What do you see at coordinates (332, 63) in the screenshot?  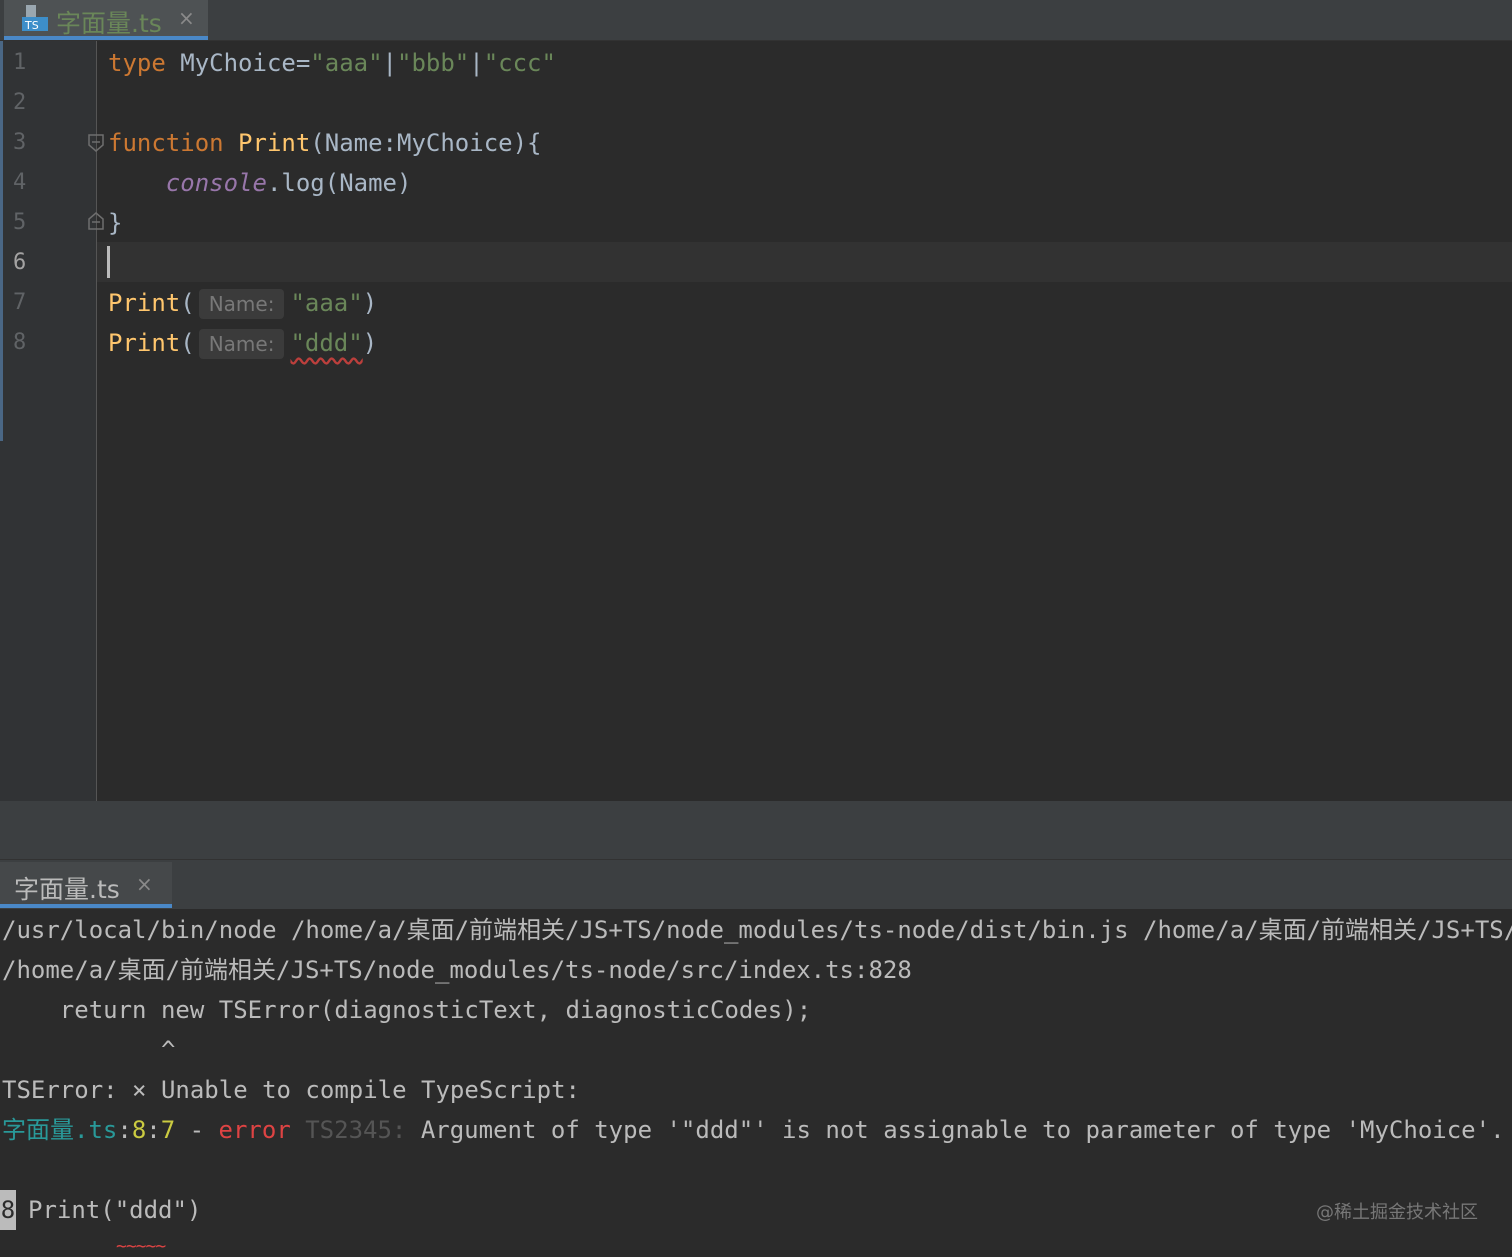 I see `code-line-1: type MyChoice="aaa"|"bbb"|"ccc"` at bounding box center [332, 63].